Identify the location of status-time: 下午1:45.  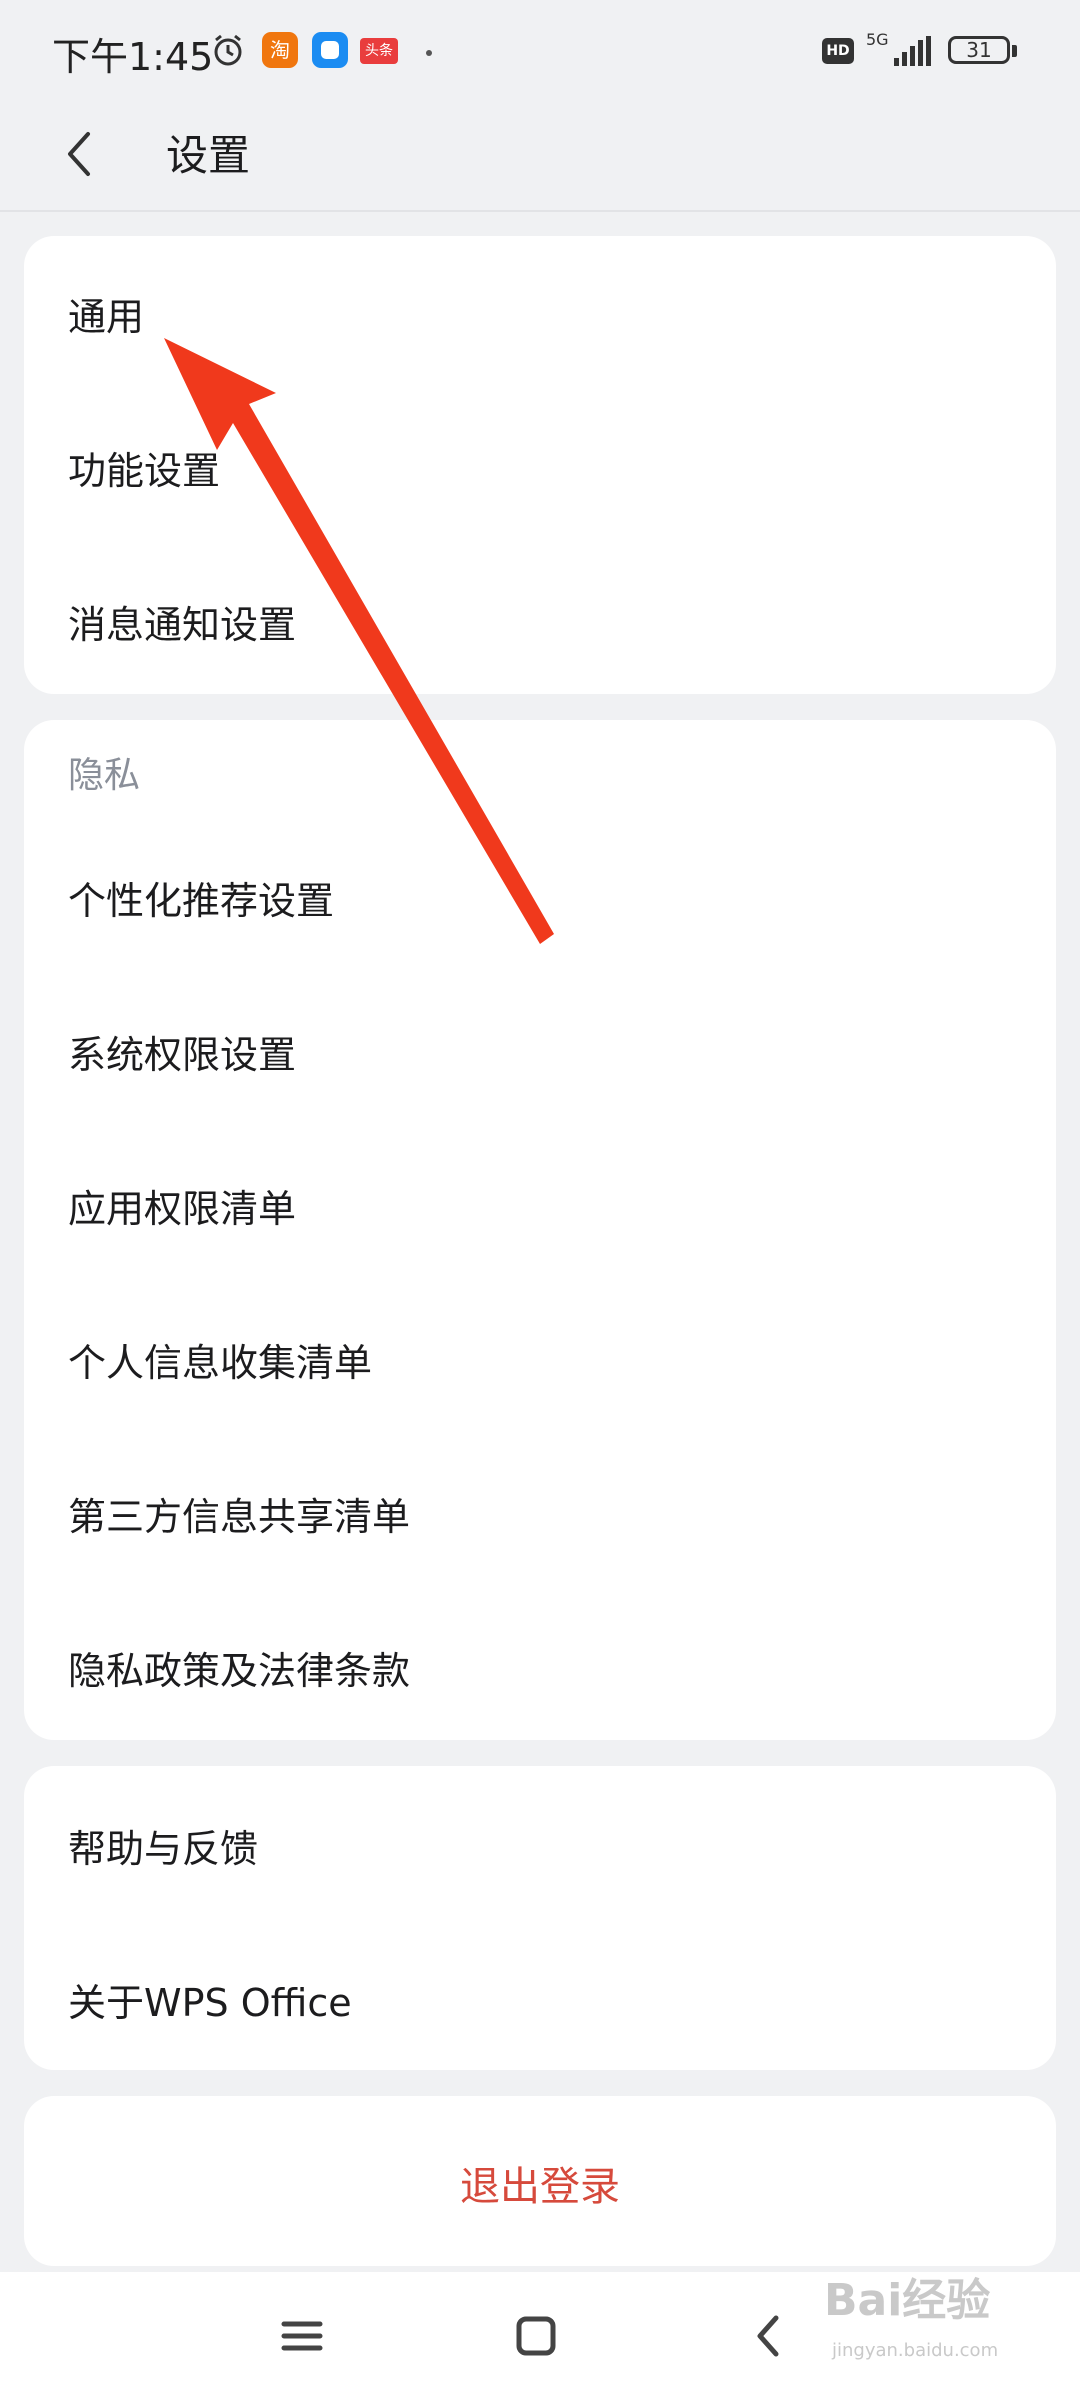
(133, 57).